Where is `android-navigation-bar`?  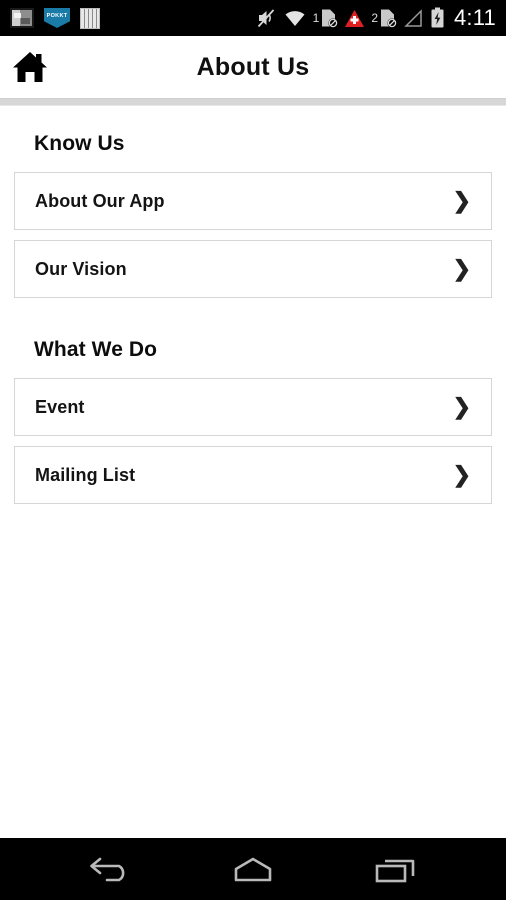 android-navigation-bar is located at coordinates (253, 869).